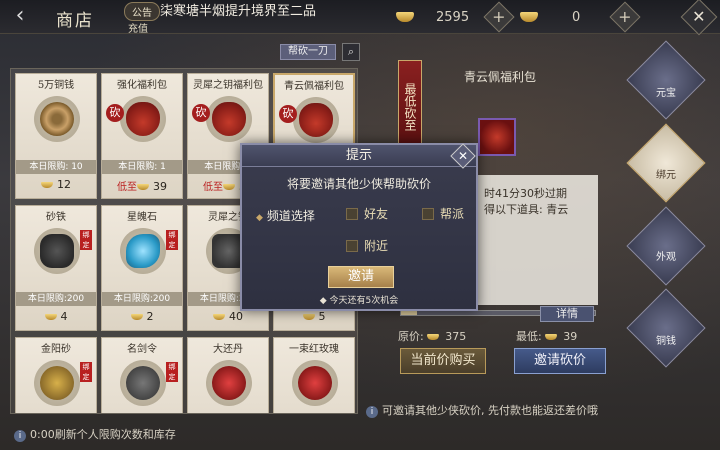 The image size is (720, 450). I want to click on tab-copper, so click(666, 328).